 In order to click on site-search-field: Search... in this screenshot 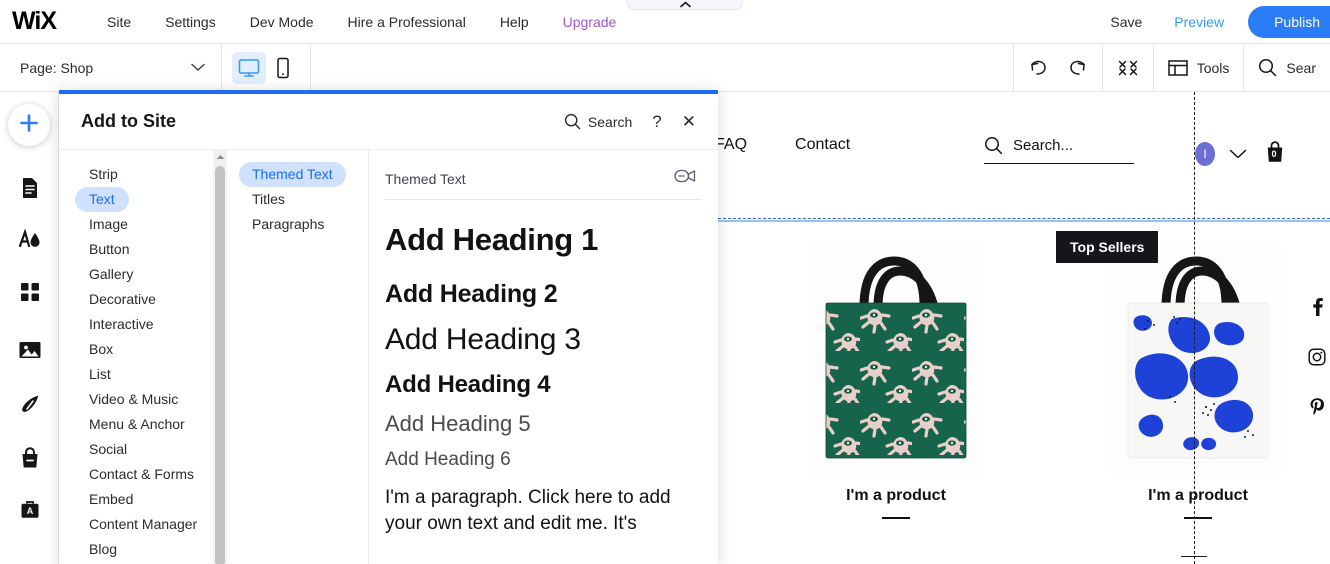, I will do `click(1059, 150)`.